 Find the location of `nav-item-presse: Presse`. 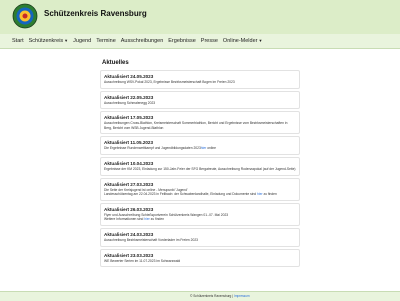

nav-item-presse: Presse is located at coordinates (209, 41).